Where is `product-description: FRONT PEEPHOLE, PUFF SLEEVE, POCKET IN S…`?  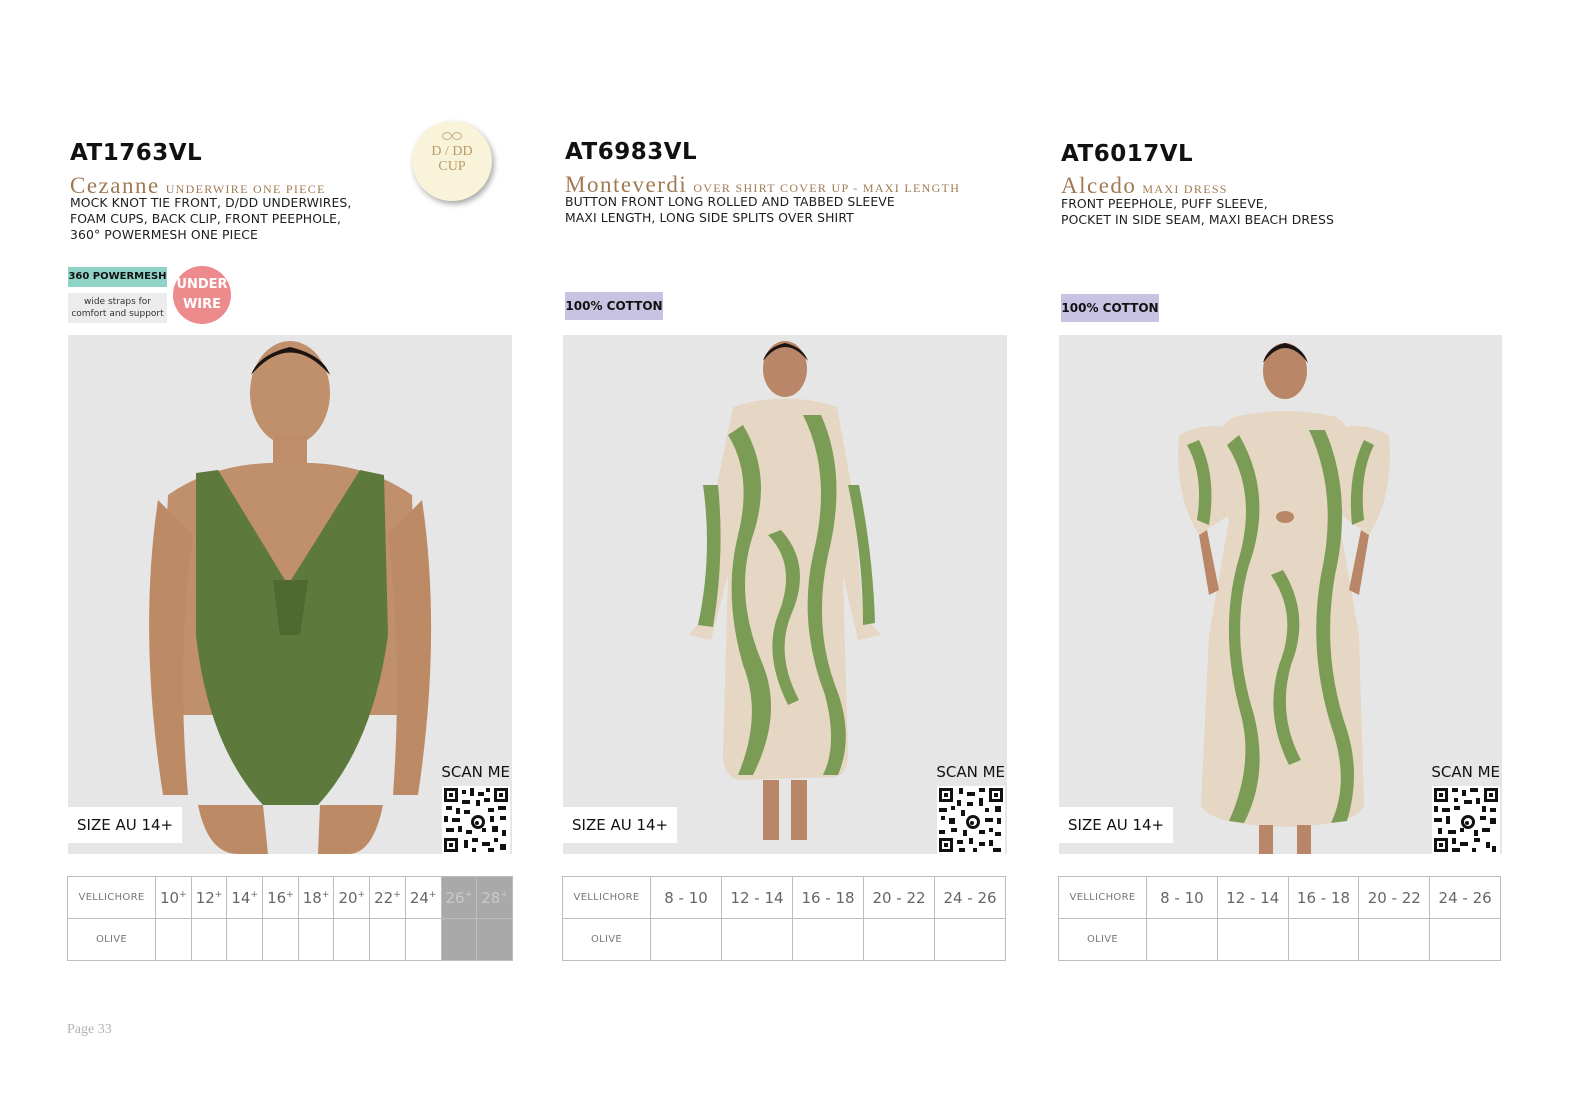 product-description: FRONT PEEPHOLE, PUFF SLEEVE, POCKET IN S… is located at coordinates (1197, 212).